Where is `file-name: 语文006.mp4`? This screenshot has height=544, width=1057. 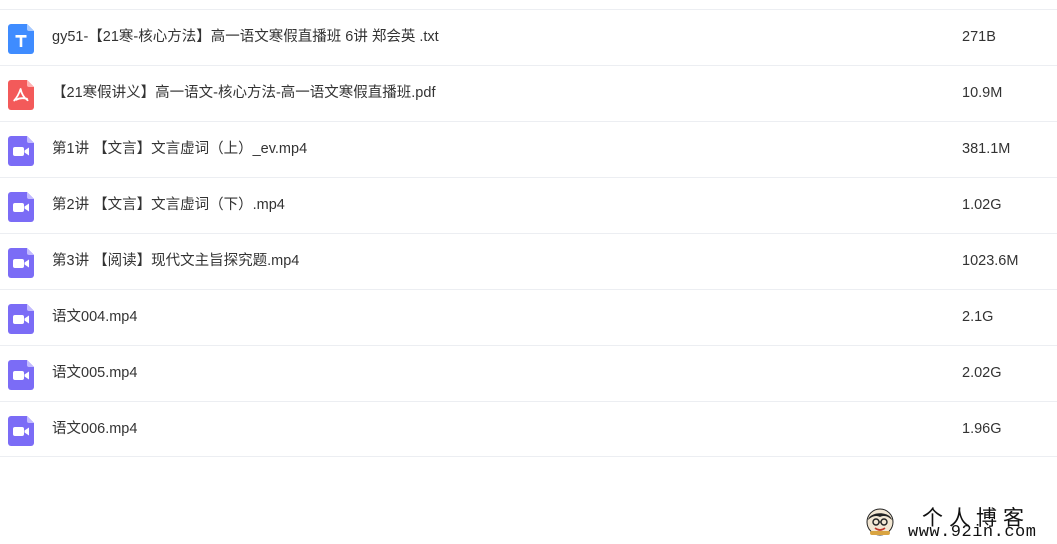 file-name: 语文006.mp4 is located at coordinates (94, 429).